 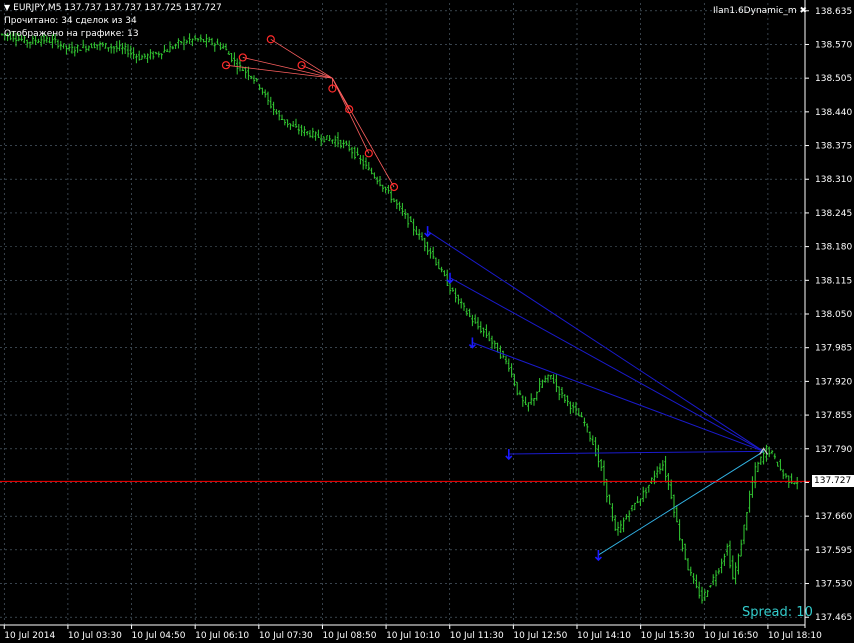 I want to click on price-tick-label: 138.635, so click(x=833, y=12).